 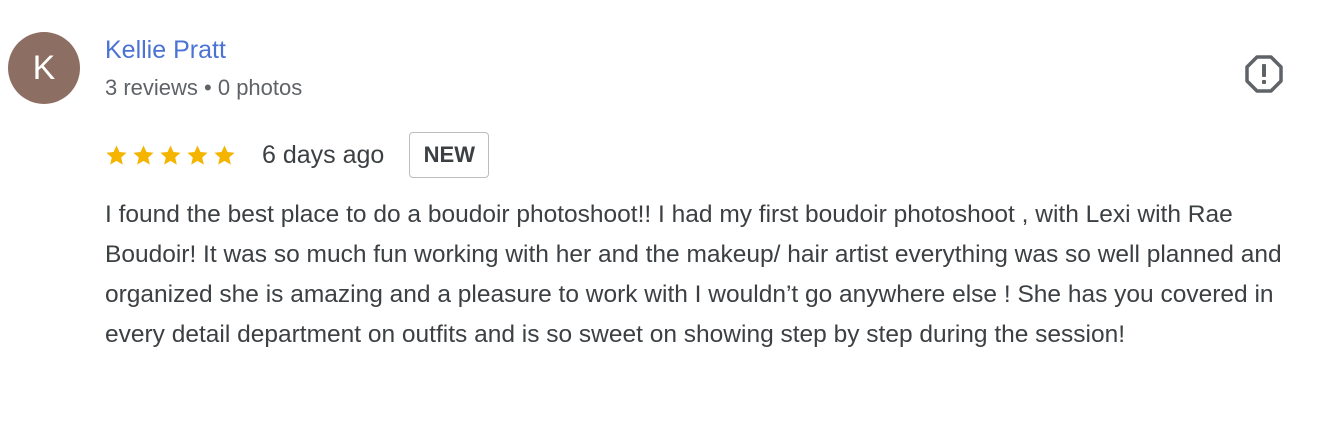 I want to click on report-review-button, so click(x=1264, y=74).